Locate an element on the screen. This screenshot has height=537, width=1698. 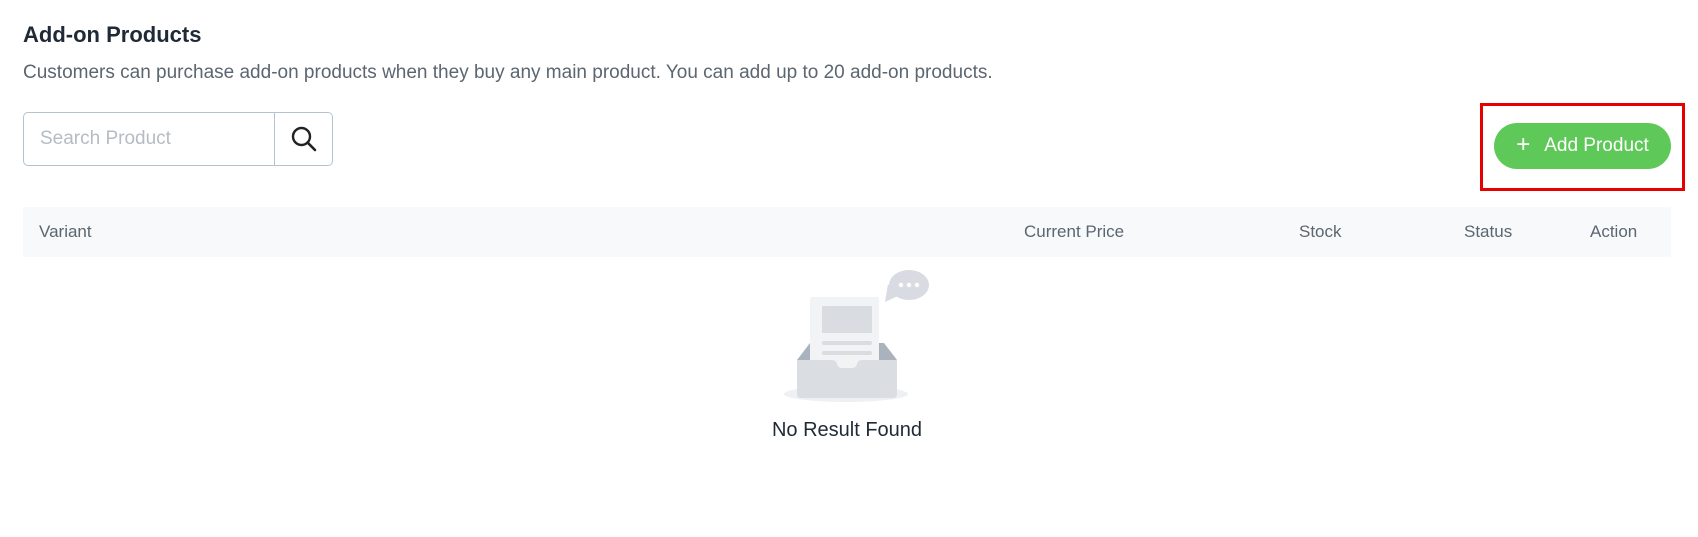
column-header-stock: Stock is located at coordinates (1320, 232).